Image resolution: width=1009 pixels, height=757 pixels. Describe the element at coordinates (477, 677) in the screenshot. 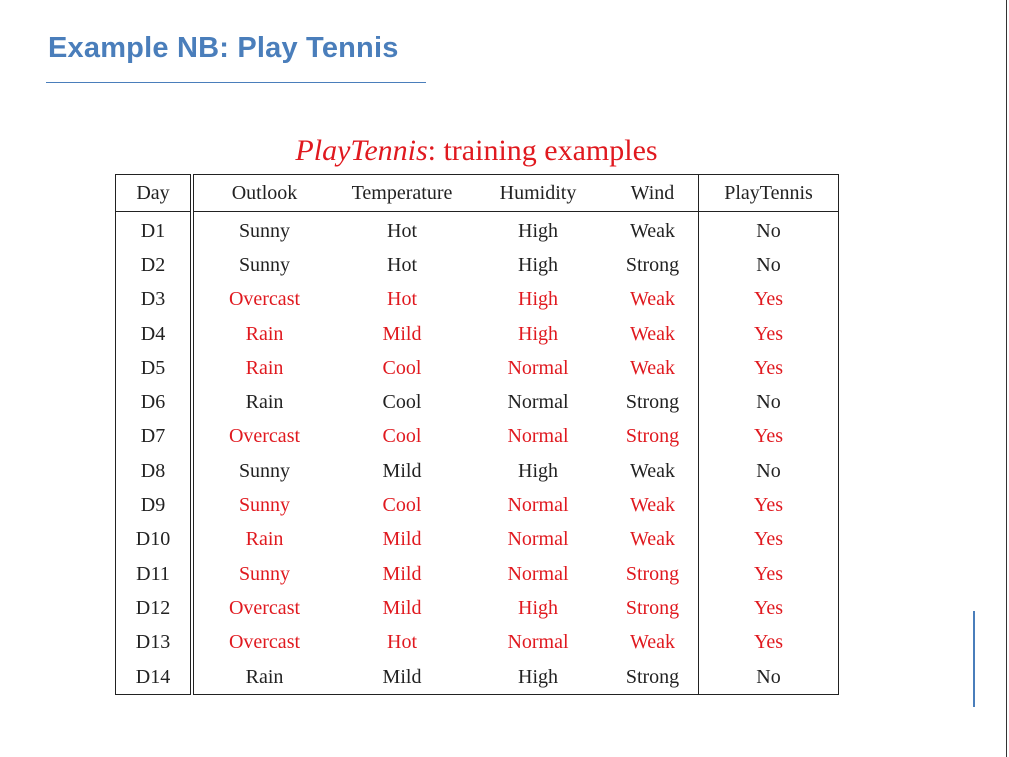

I see `table-row: D14 Rain Mild High Strong No` at that location.